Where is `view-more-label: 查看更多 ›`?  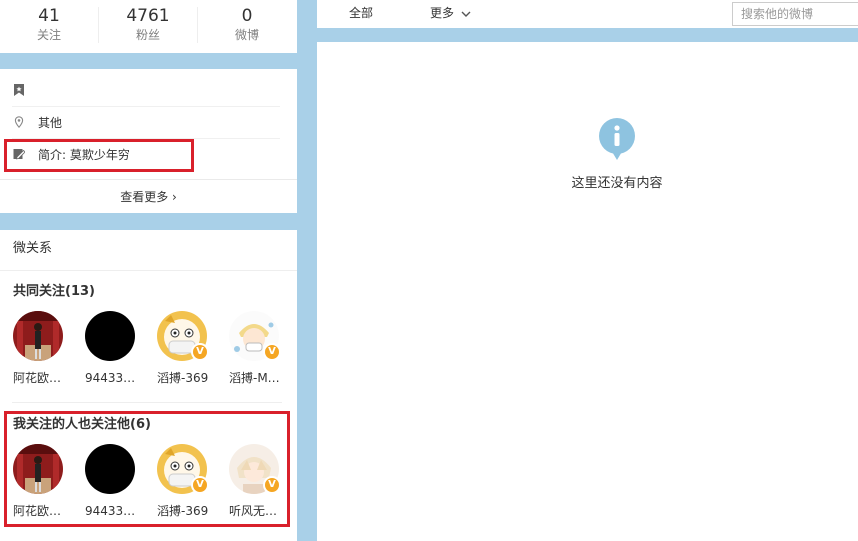 view-more-label: 查看更多 › is located at coordinates (148, 197).